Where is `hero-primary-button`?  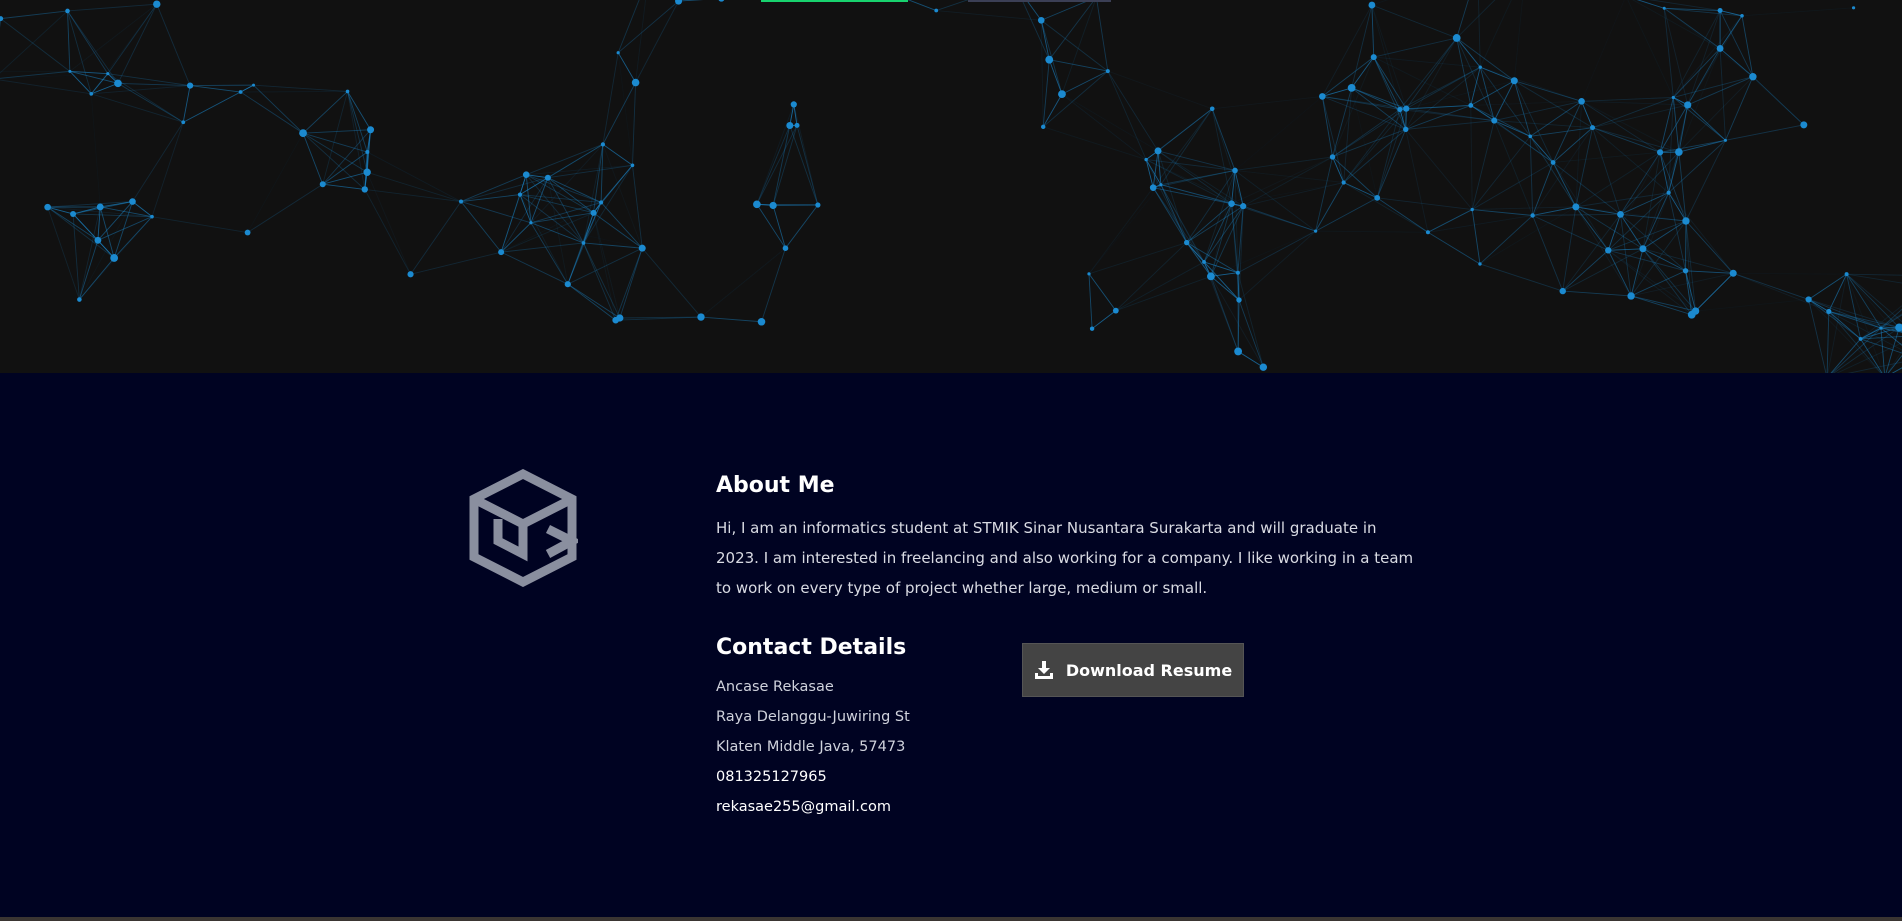
hero-primary-button is located at coordinates (834, 1).